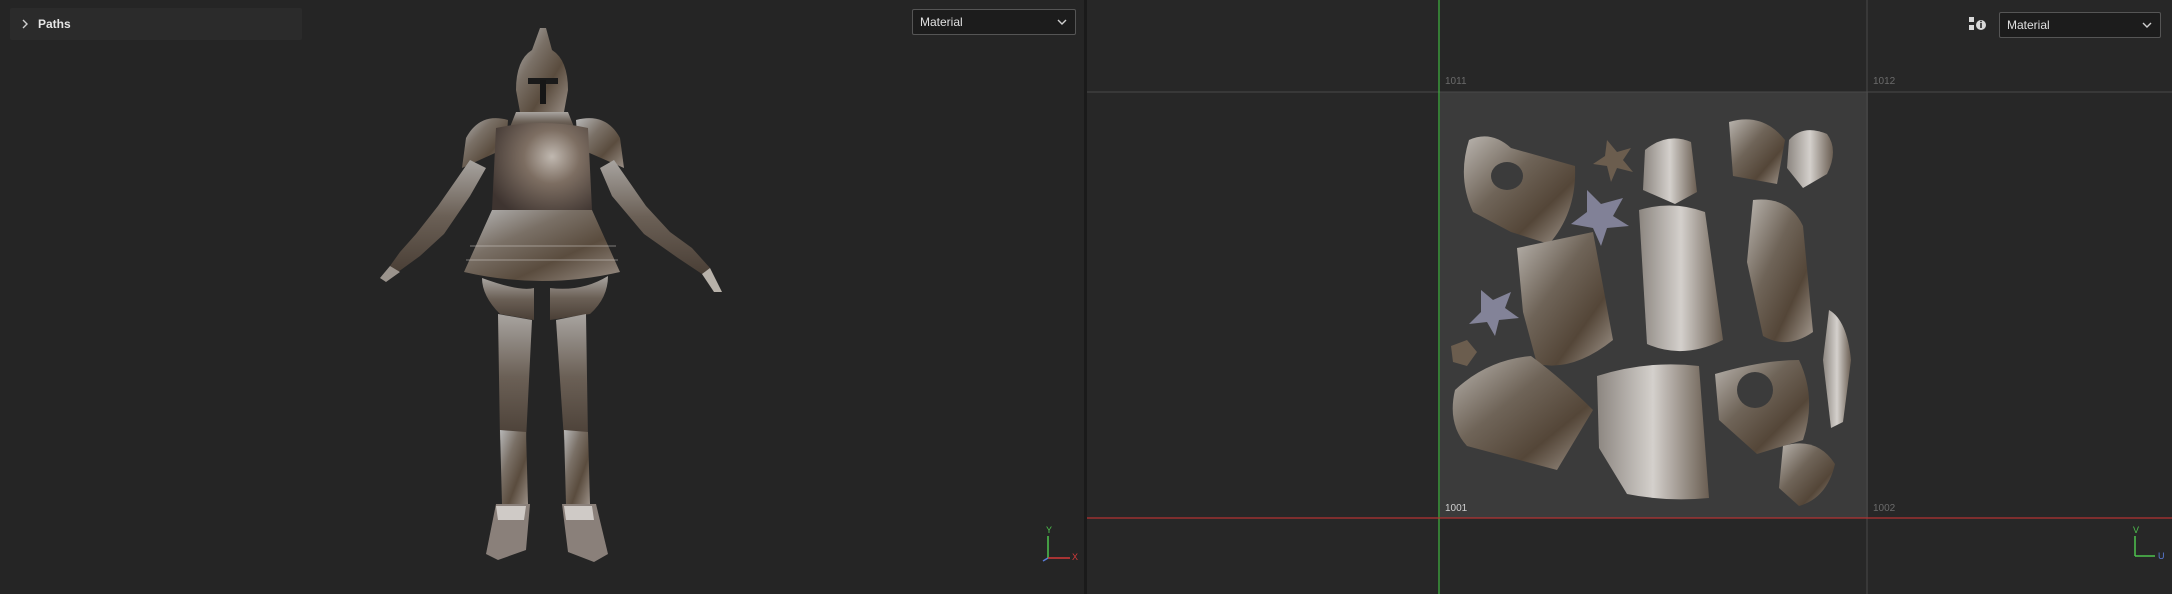  What do you see at coordinates (1456, 81) in the screenshot?
I see `tile-label-1011: 1011` at bounding box center [1456, 81].